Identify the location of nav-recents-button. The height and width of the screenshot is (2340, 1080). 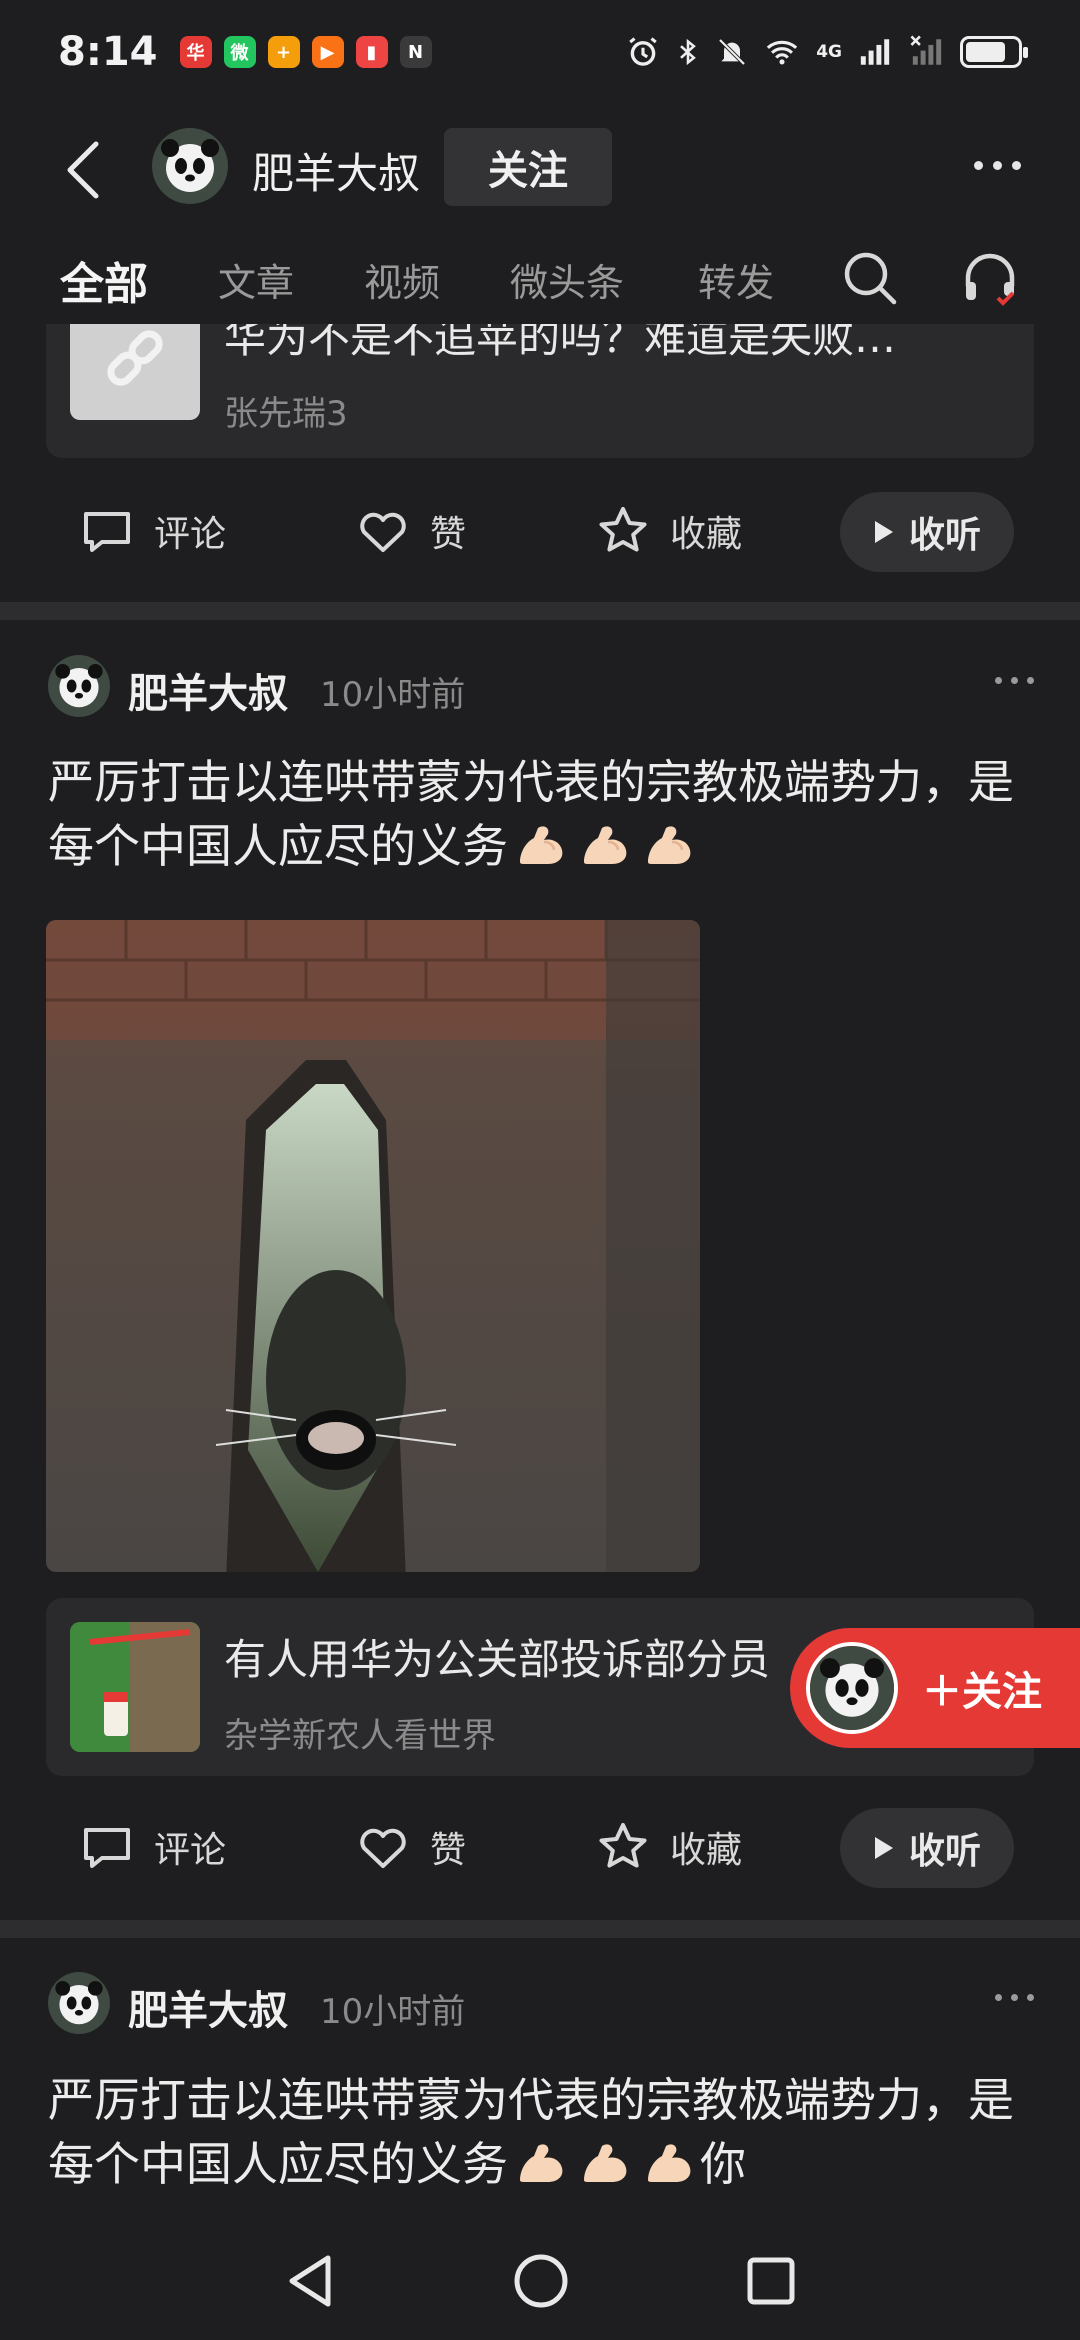
(771, 2281).